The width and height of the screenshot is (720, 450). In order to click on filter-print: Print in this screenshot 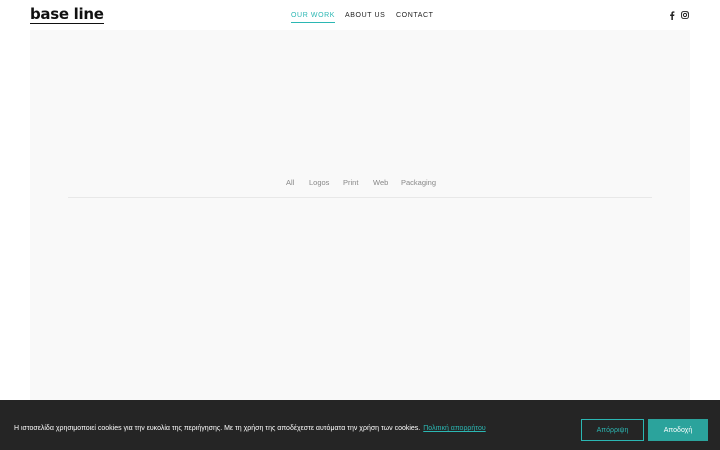, I will do `click(350, 183)`.